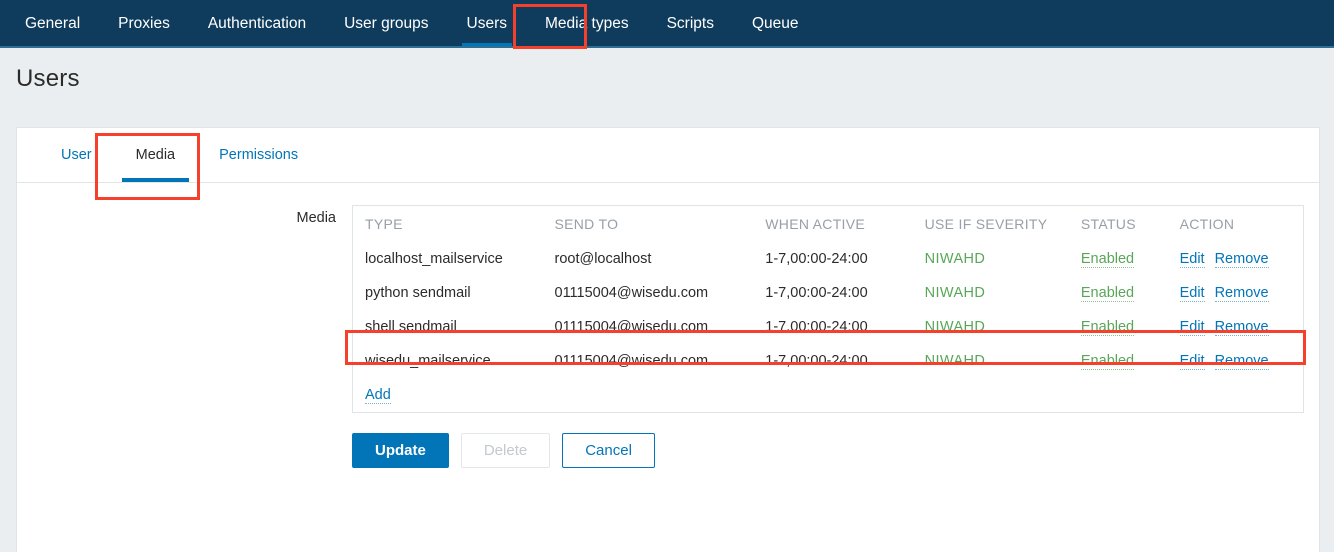 This screenshot has width=1334, height=552. What do you see at coordinates (384, 224) in the screenshot?
I see `media-table-header-type: TYPE` at bounding box center [384, 224].